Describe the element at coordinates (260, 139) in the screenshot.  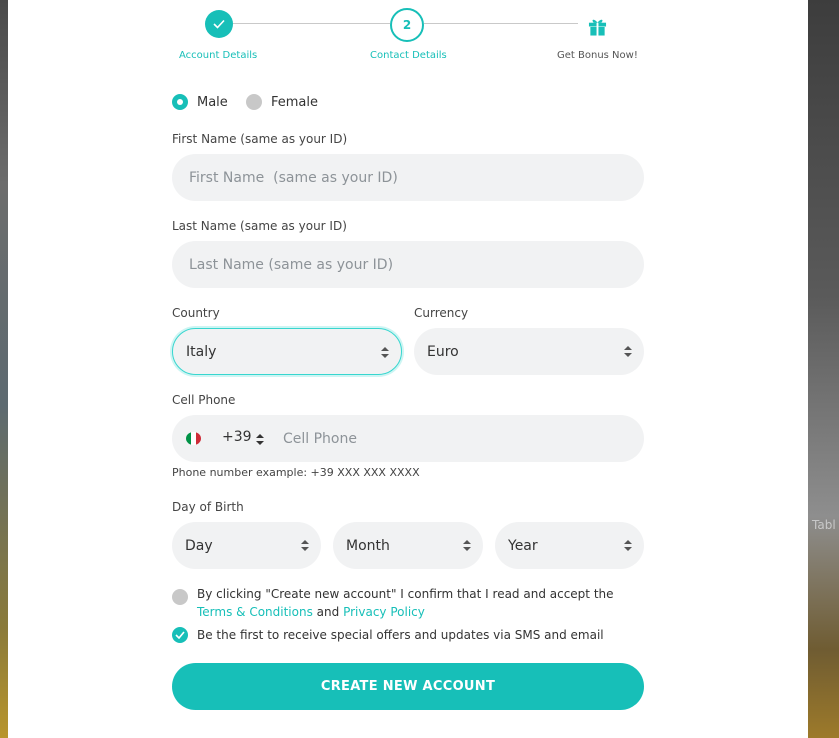
I see `first-name-label: First Name (same as your ID)` at that location.